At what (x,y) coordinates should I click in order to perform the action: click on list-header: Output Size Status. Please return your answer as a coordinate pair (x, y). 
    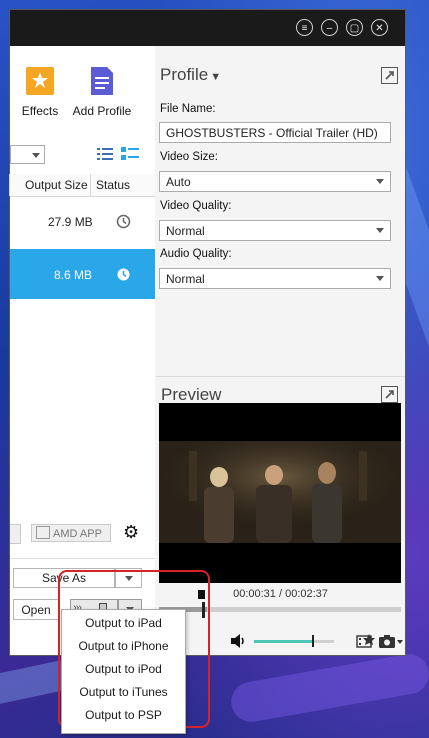
    Looking at the image, I should click on (82, 185).